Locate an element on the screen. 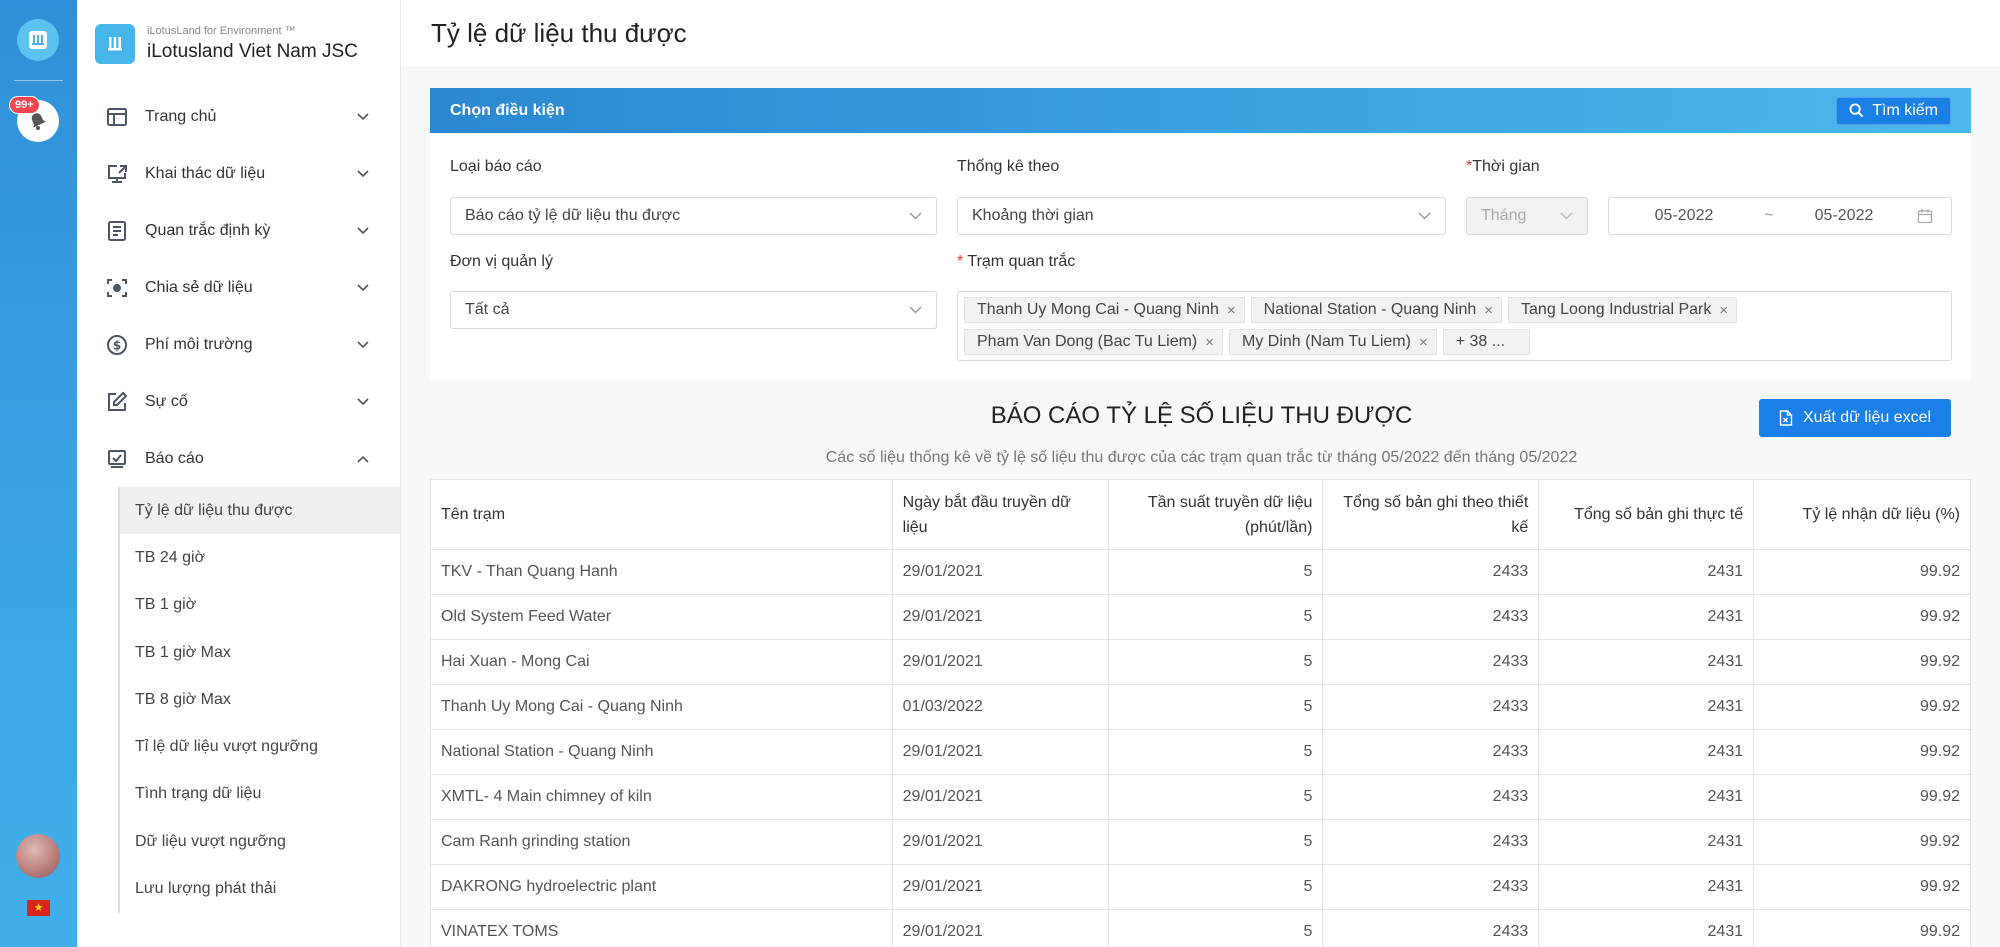 The image size is (2000, 947). chevron-up-icon is located at coordinates (363, 459).